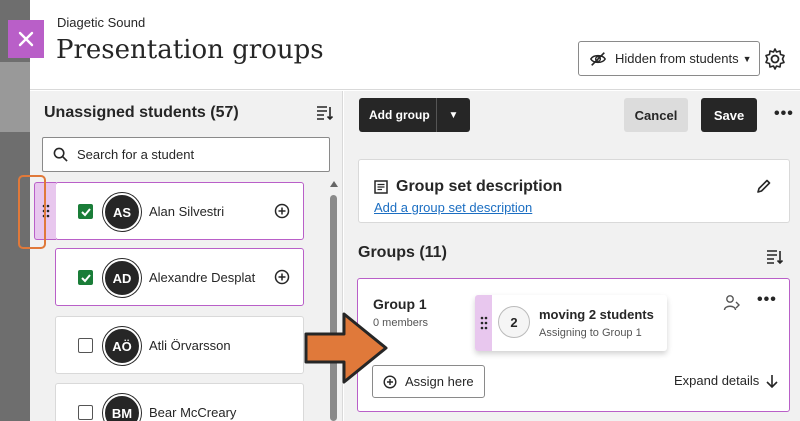 The width and height of the screenshot is (800, 421). I want to click on visibility-label: Hidden from students, so click(677, 58).